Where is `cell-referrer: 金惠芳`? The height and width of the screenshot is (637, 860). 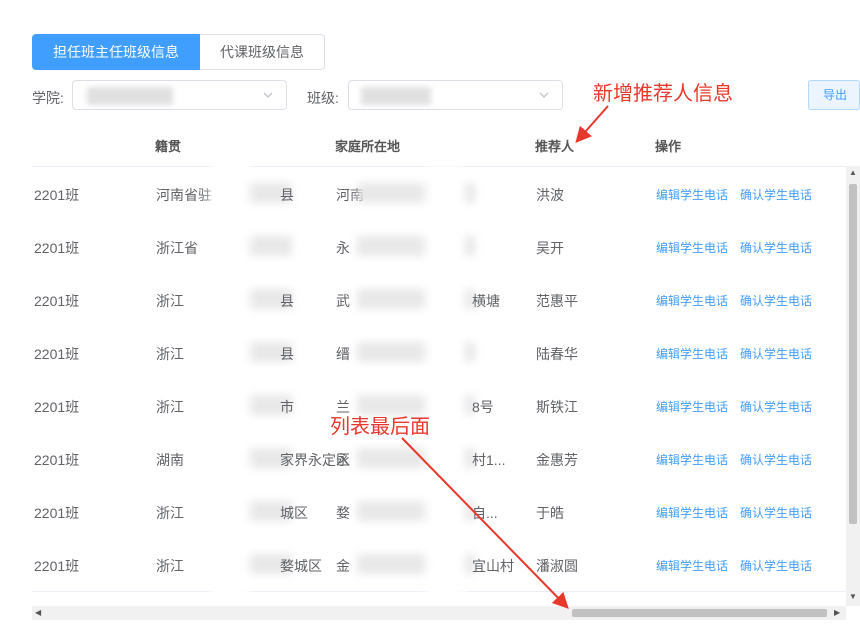 cell-referrer: 金惠芳 is located at coordinates (557, 460).